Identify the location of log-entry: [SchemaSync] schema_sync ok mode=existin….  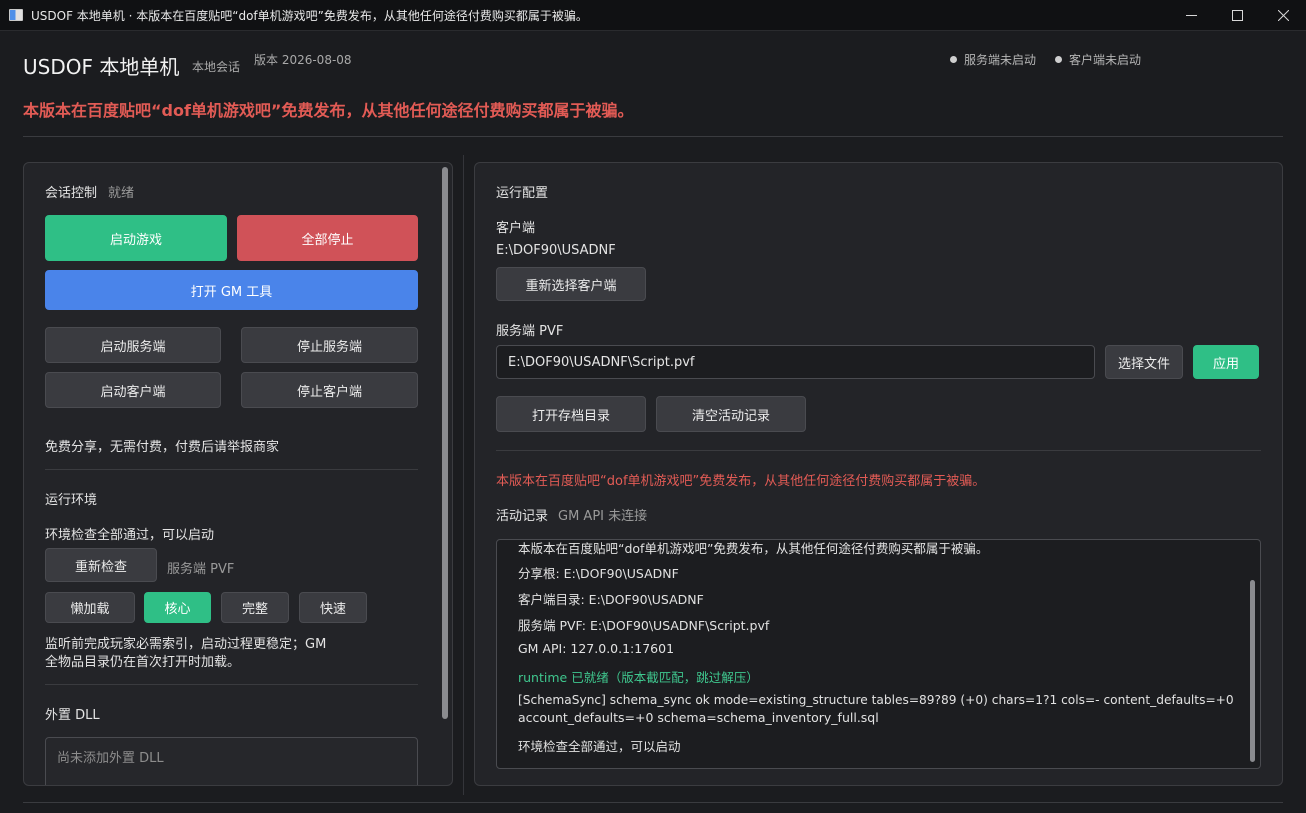
(876, 700).